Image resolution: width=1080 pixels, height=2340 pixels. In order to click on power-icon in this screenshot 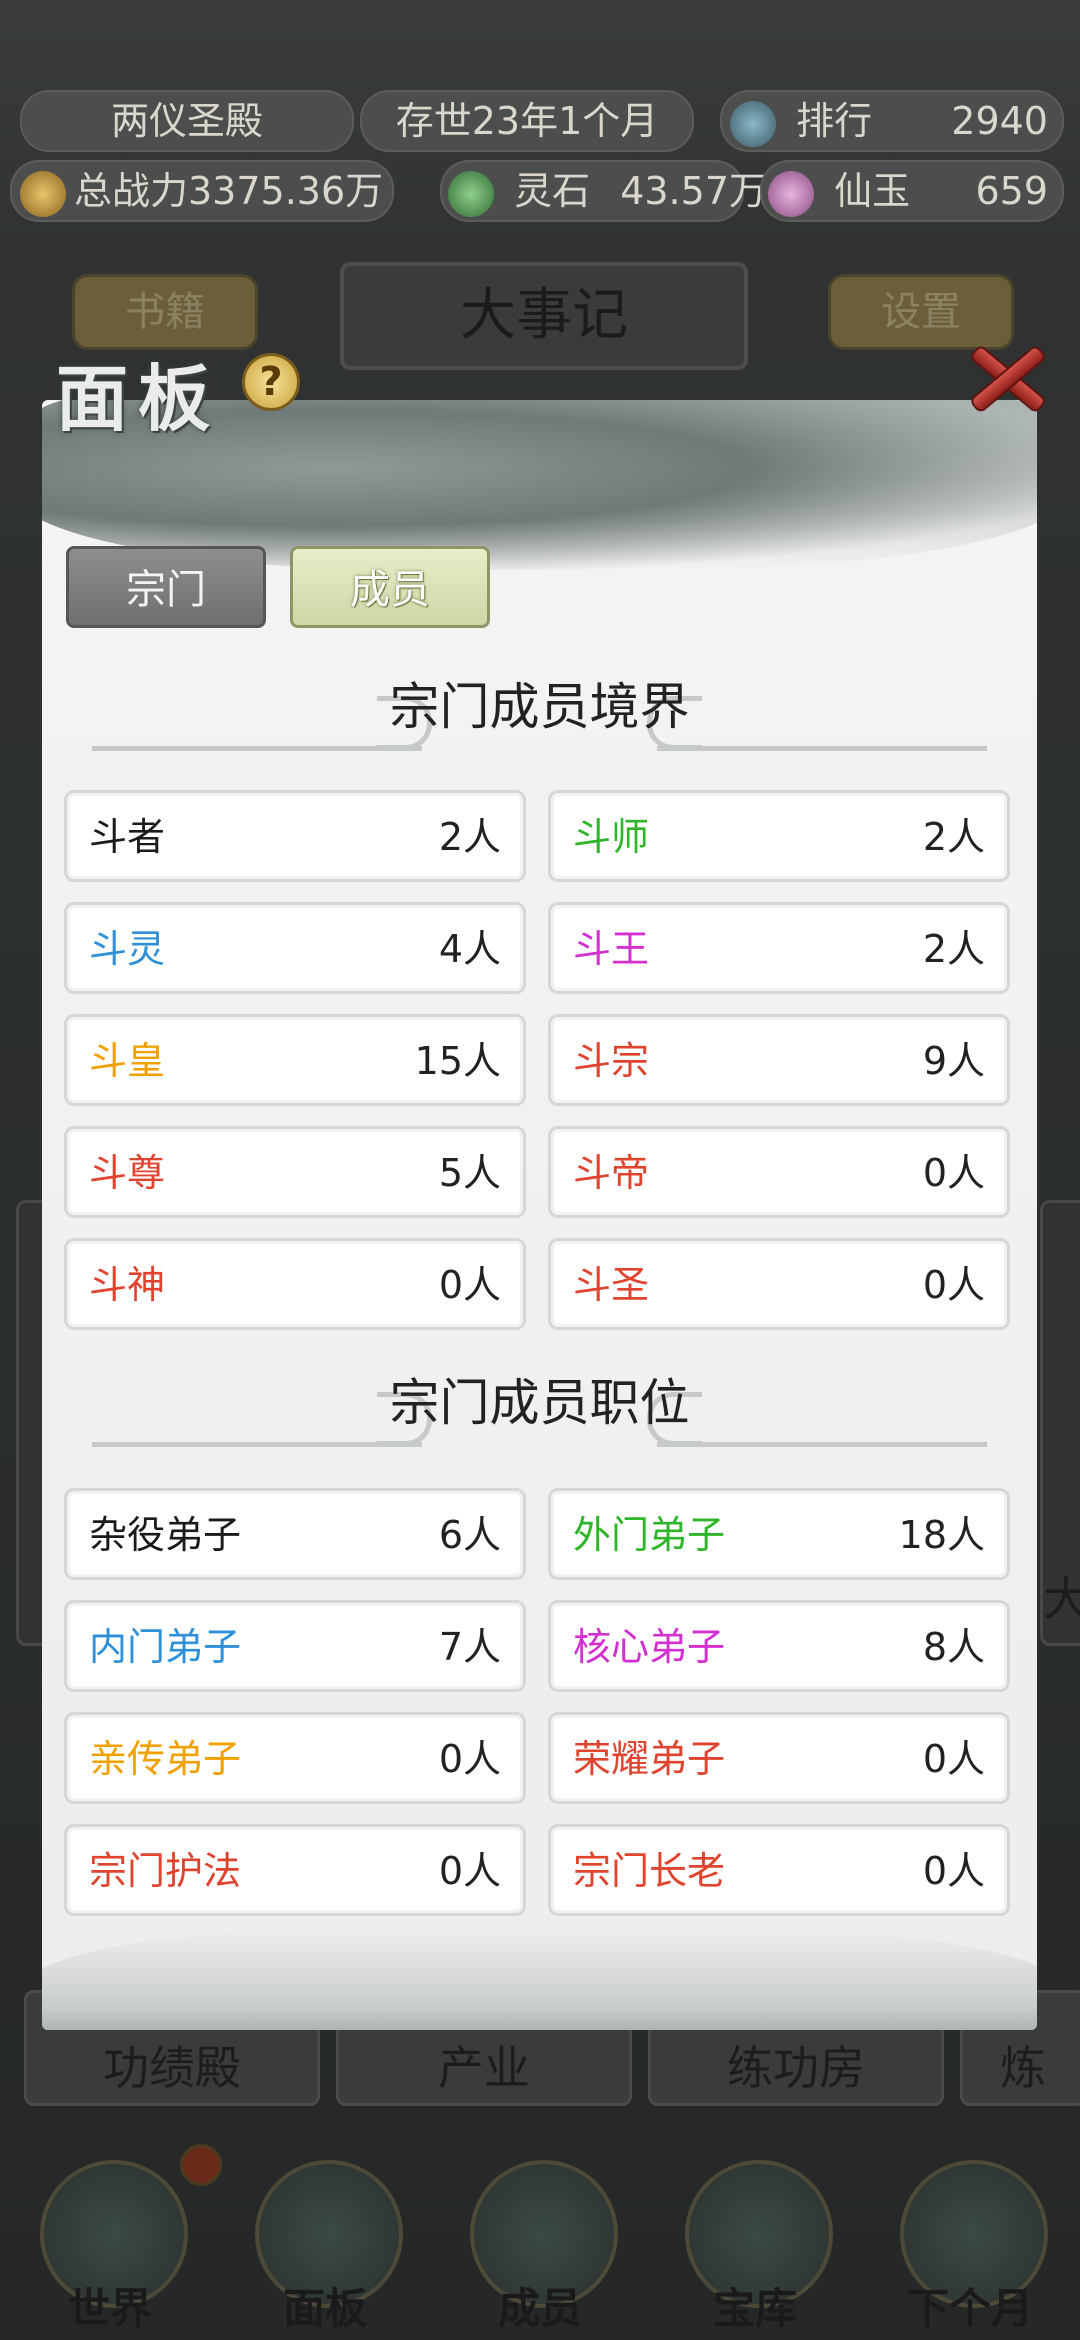, I will do `click(43, 193)`.